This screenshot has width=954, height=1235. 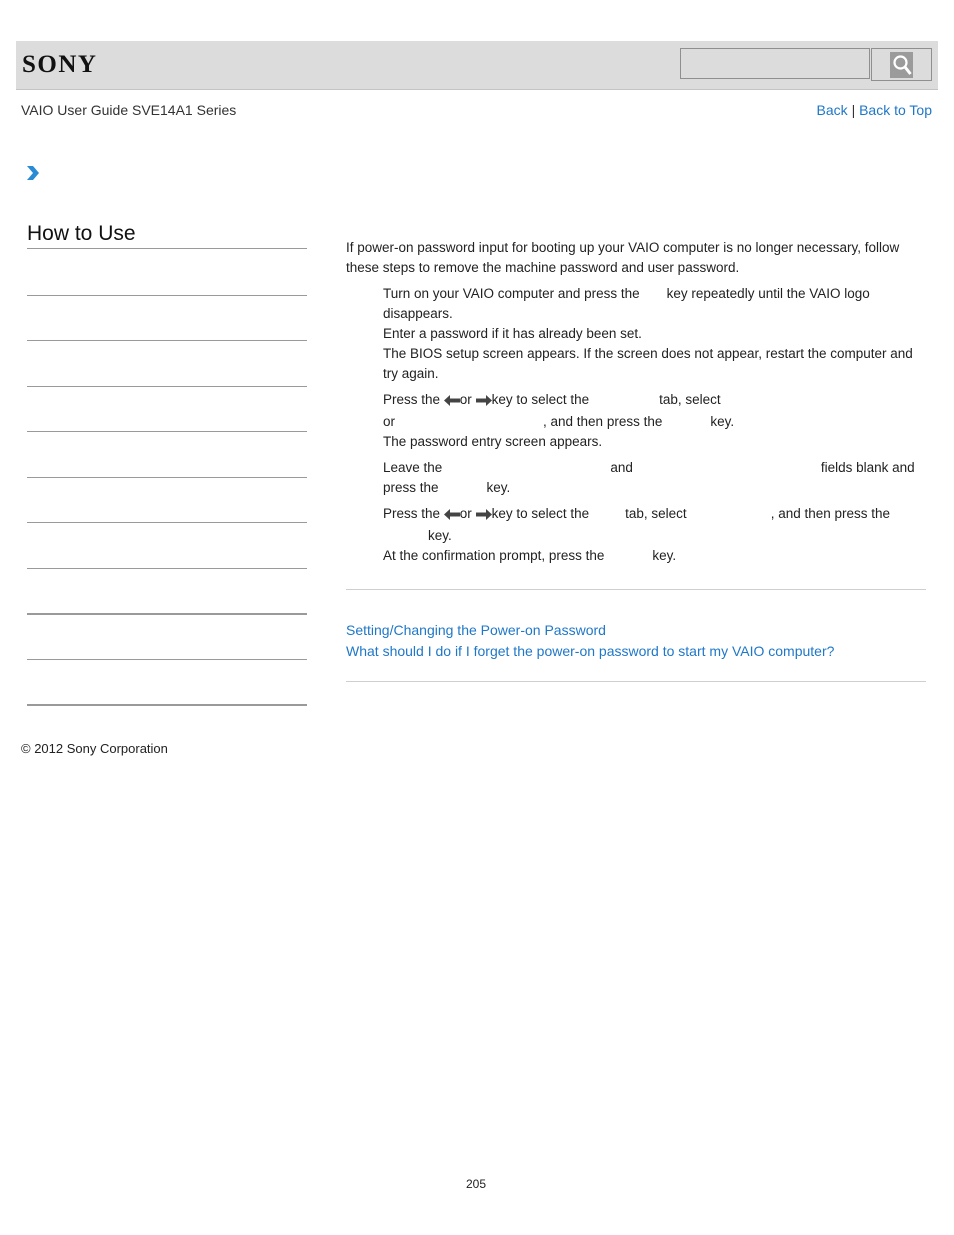 I want to click on breadcrumb-chevron-icon, so click(x=33, y=174).